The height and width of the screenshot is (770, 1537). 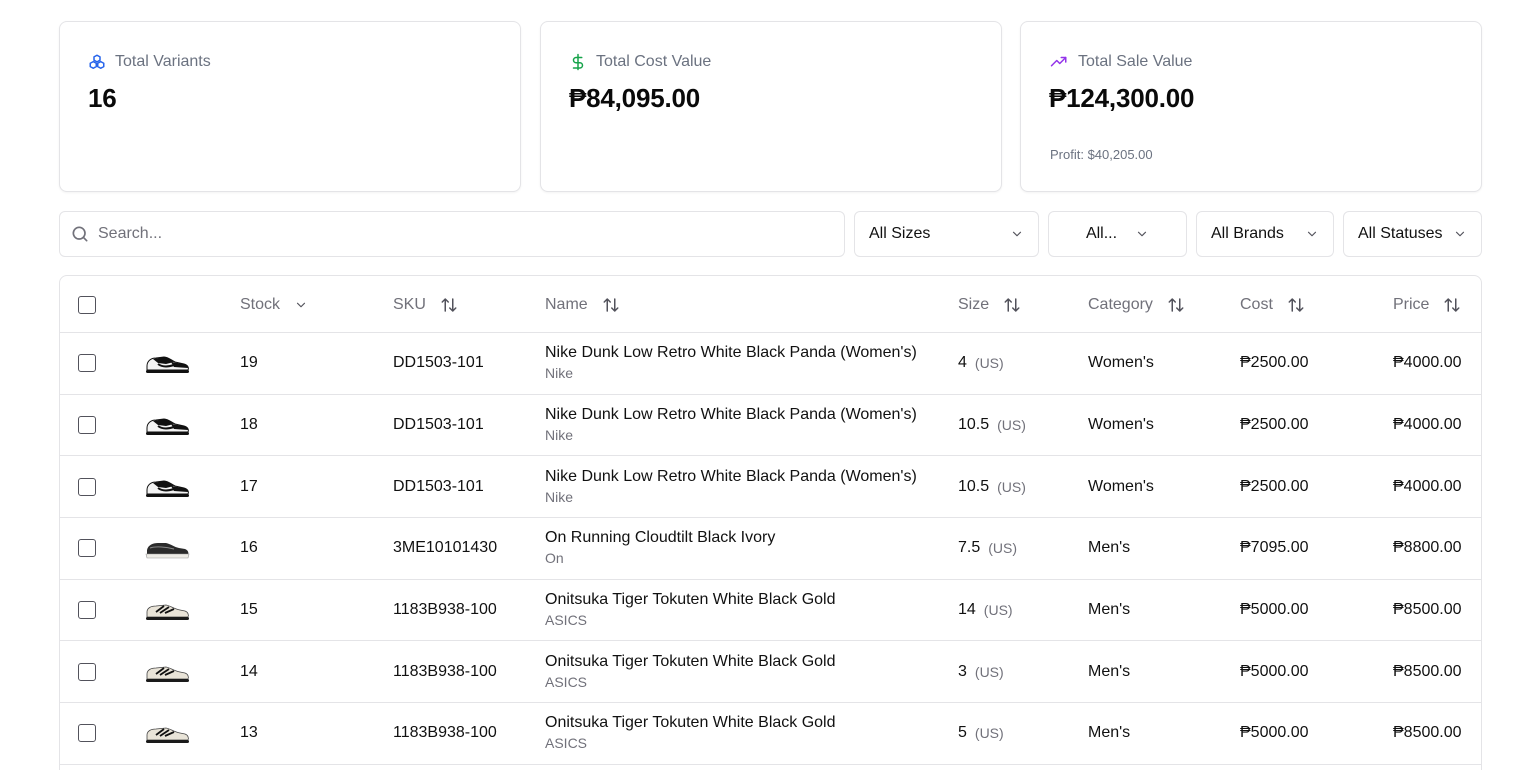 I want to click on size-column-header: Size, so click(x=989, y=304).